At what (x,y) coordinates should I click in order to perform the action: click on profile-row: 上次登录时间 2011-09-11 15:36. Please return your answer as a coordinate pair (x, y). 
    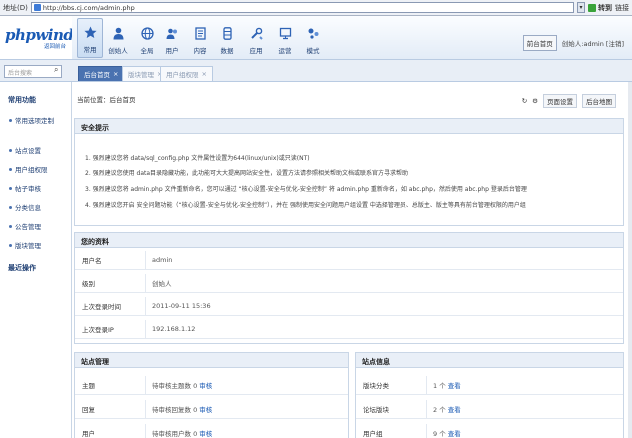
    Looking at the image, I should click on (349, 306).